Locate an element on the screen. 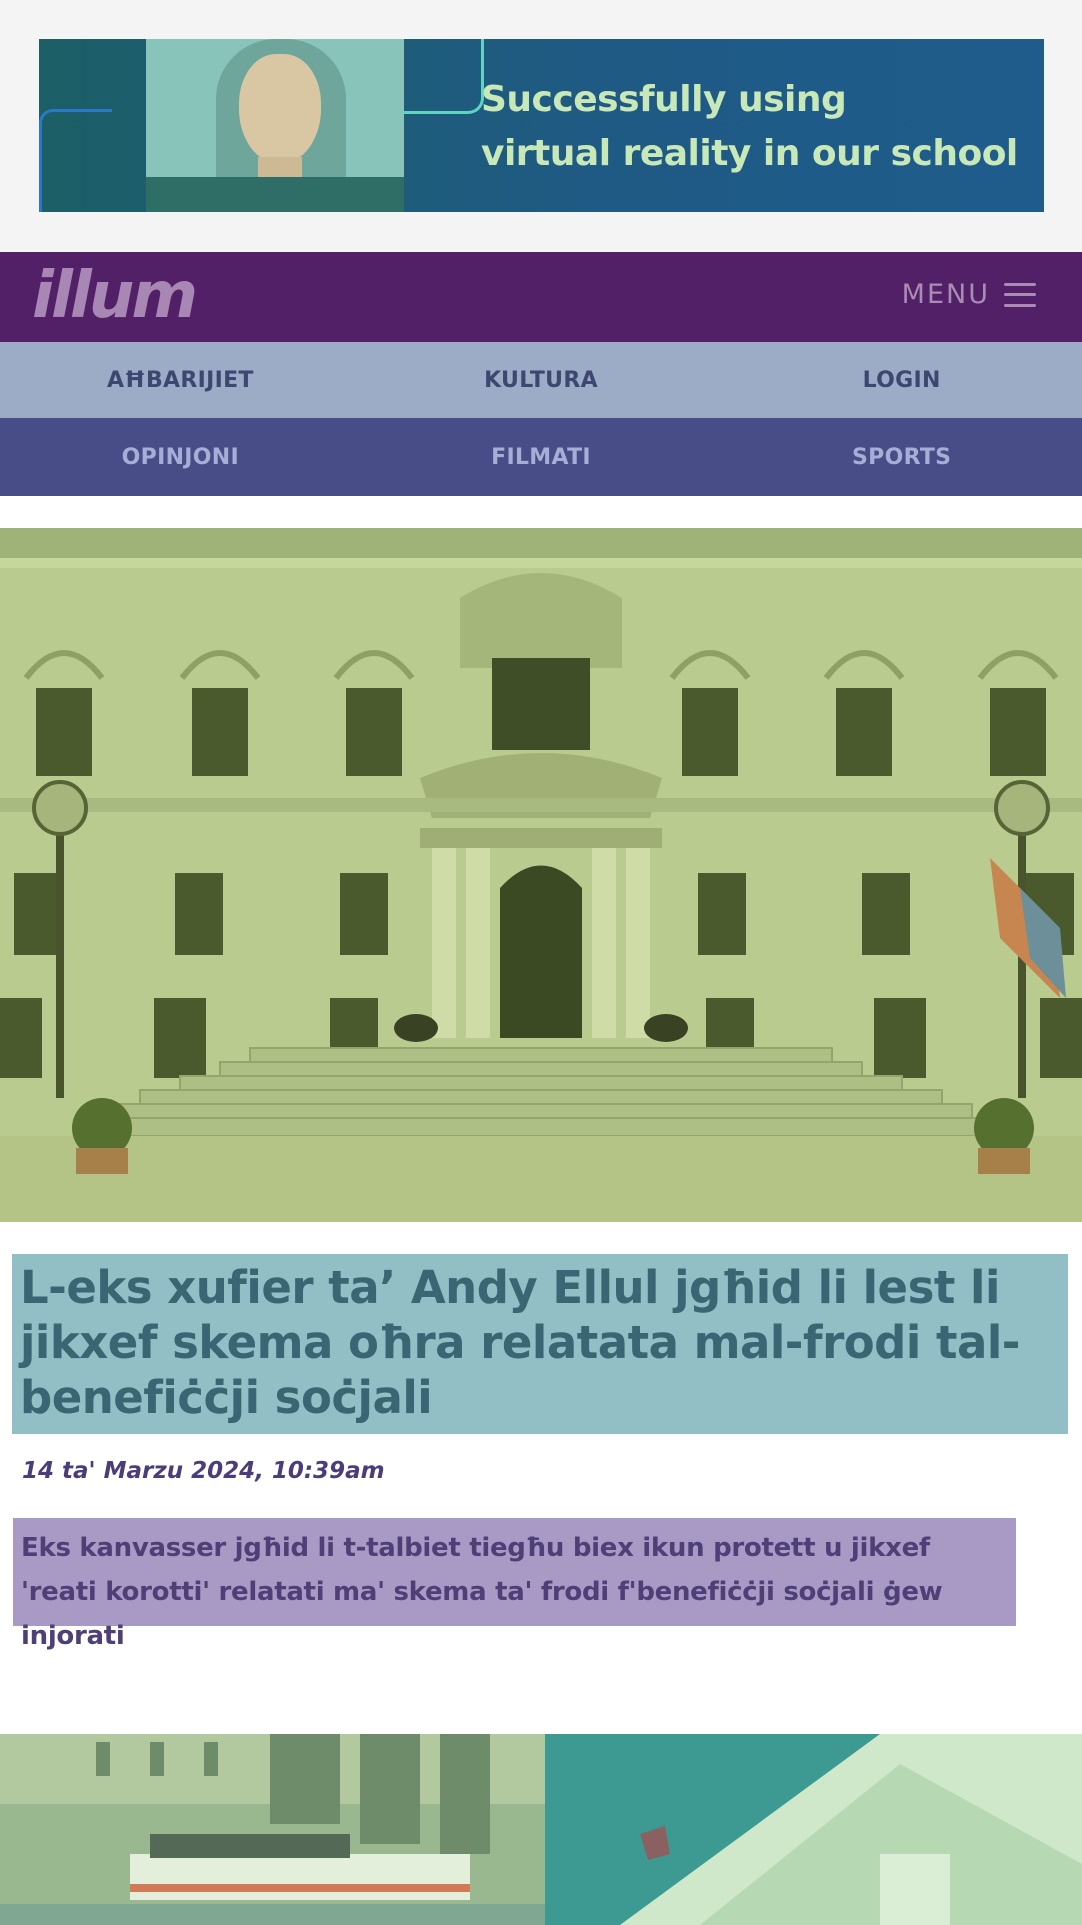 Image resolution: width=1082 pixels, height=1925 pixels. nav-item-ahbarijiet: AĦBARIJIET is located at coordinates (180, 380).